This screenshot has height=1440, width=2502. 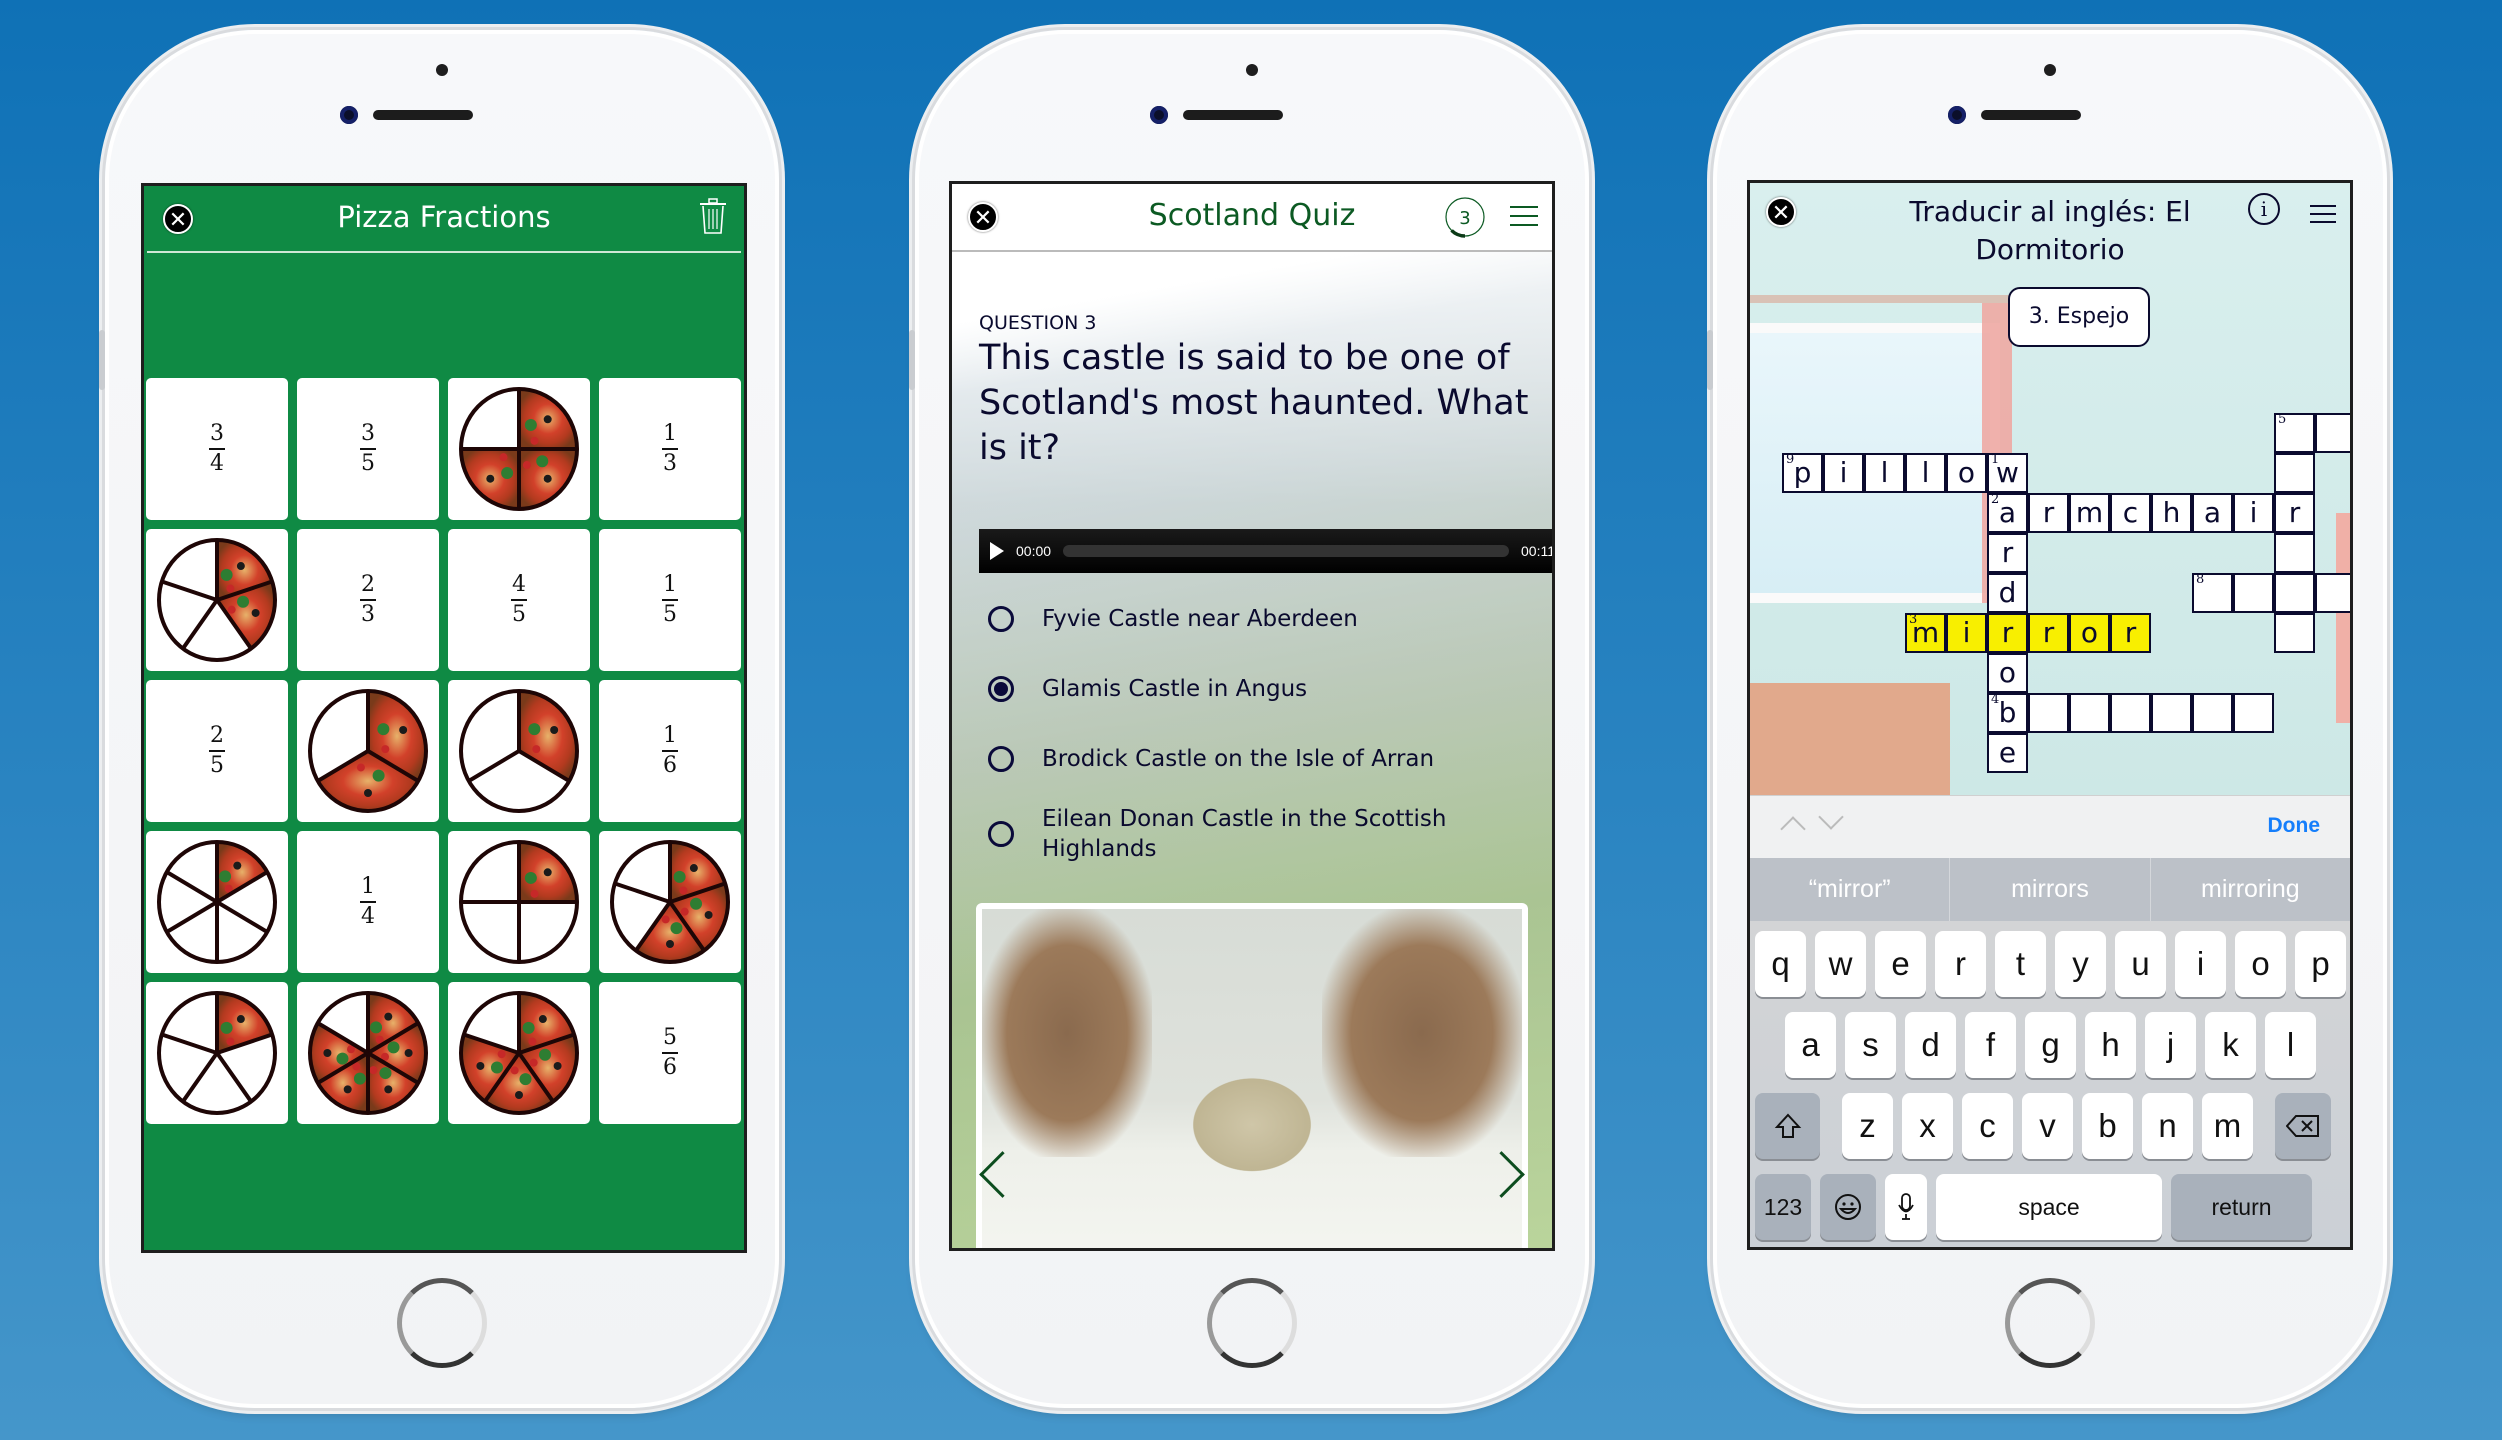 I want to click on emoji-key, so click(x=1848, y=1207).